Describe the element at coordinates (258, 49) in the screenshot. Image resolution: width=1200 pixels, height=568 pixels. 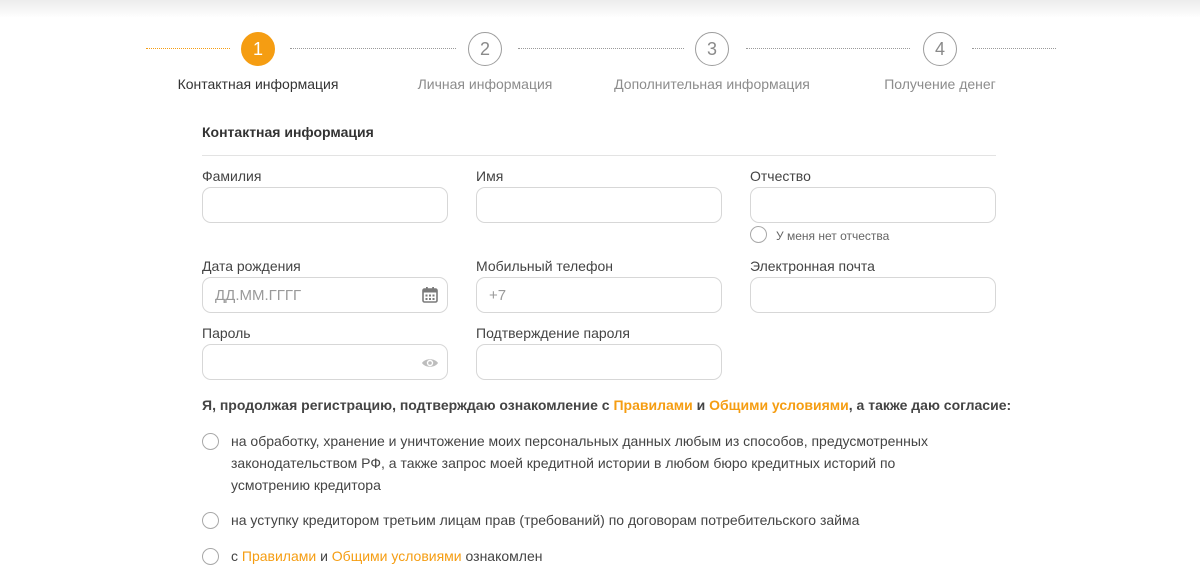
I see `step-number: 1` at that location.